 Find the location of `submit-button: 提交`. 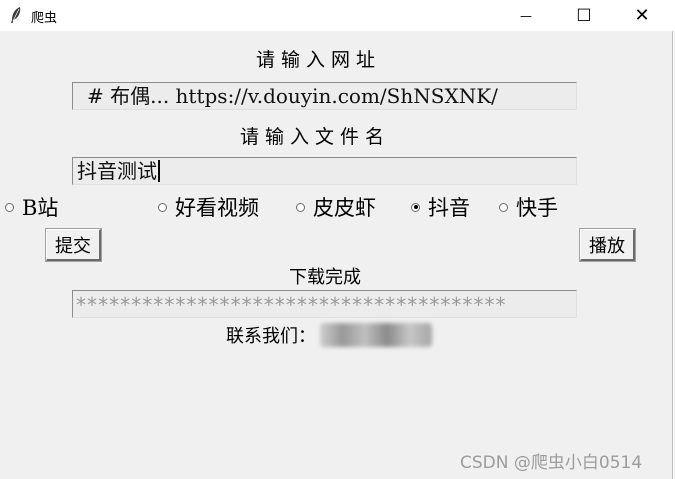

submit-button: 提交 is located at coordinates (73, 245).